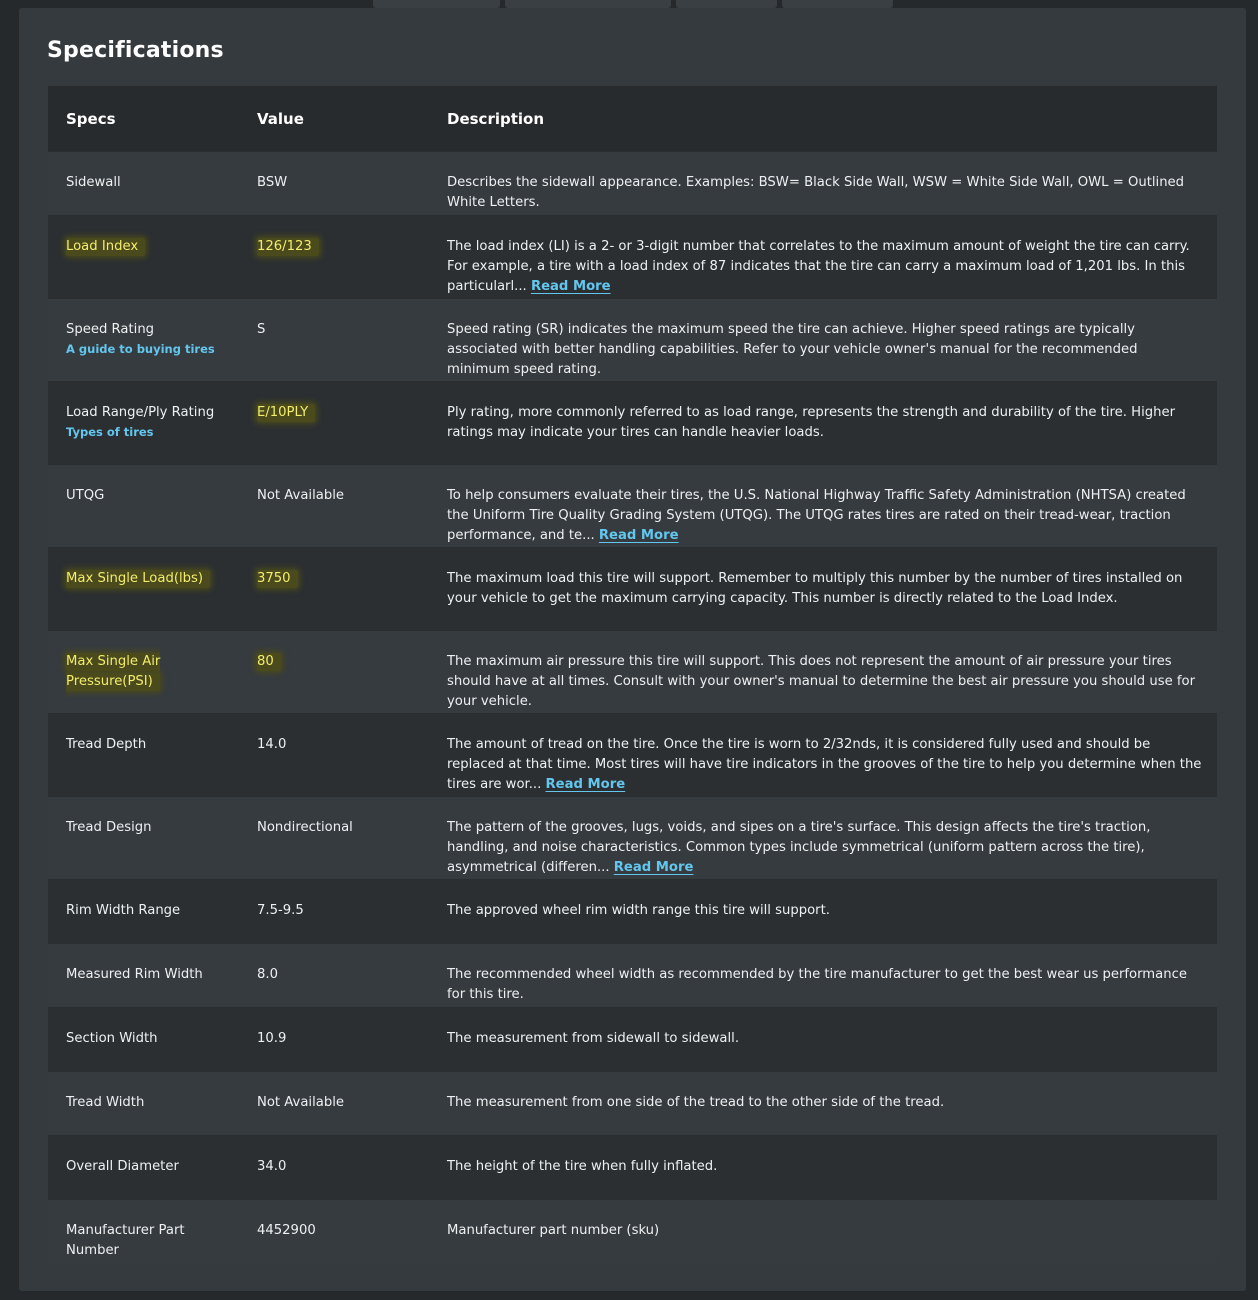  Describe the element at coordinates (272, 744) in the screenshot. I see `spec-value: 14.0` at that location.